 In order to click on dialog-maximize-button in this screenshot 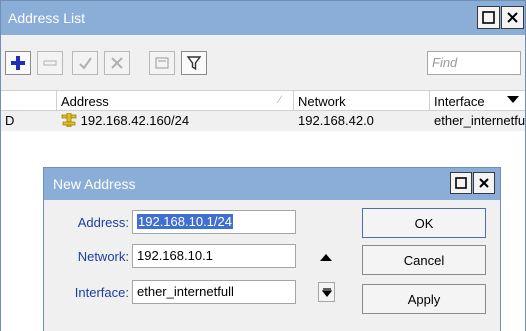, I will do `click(461, 183)`.